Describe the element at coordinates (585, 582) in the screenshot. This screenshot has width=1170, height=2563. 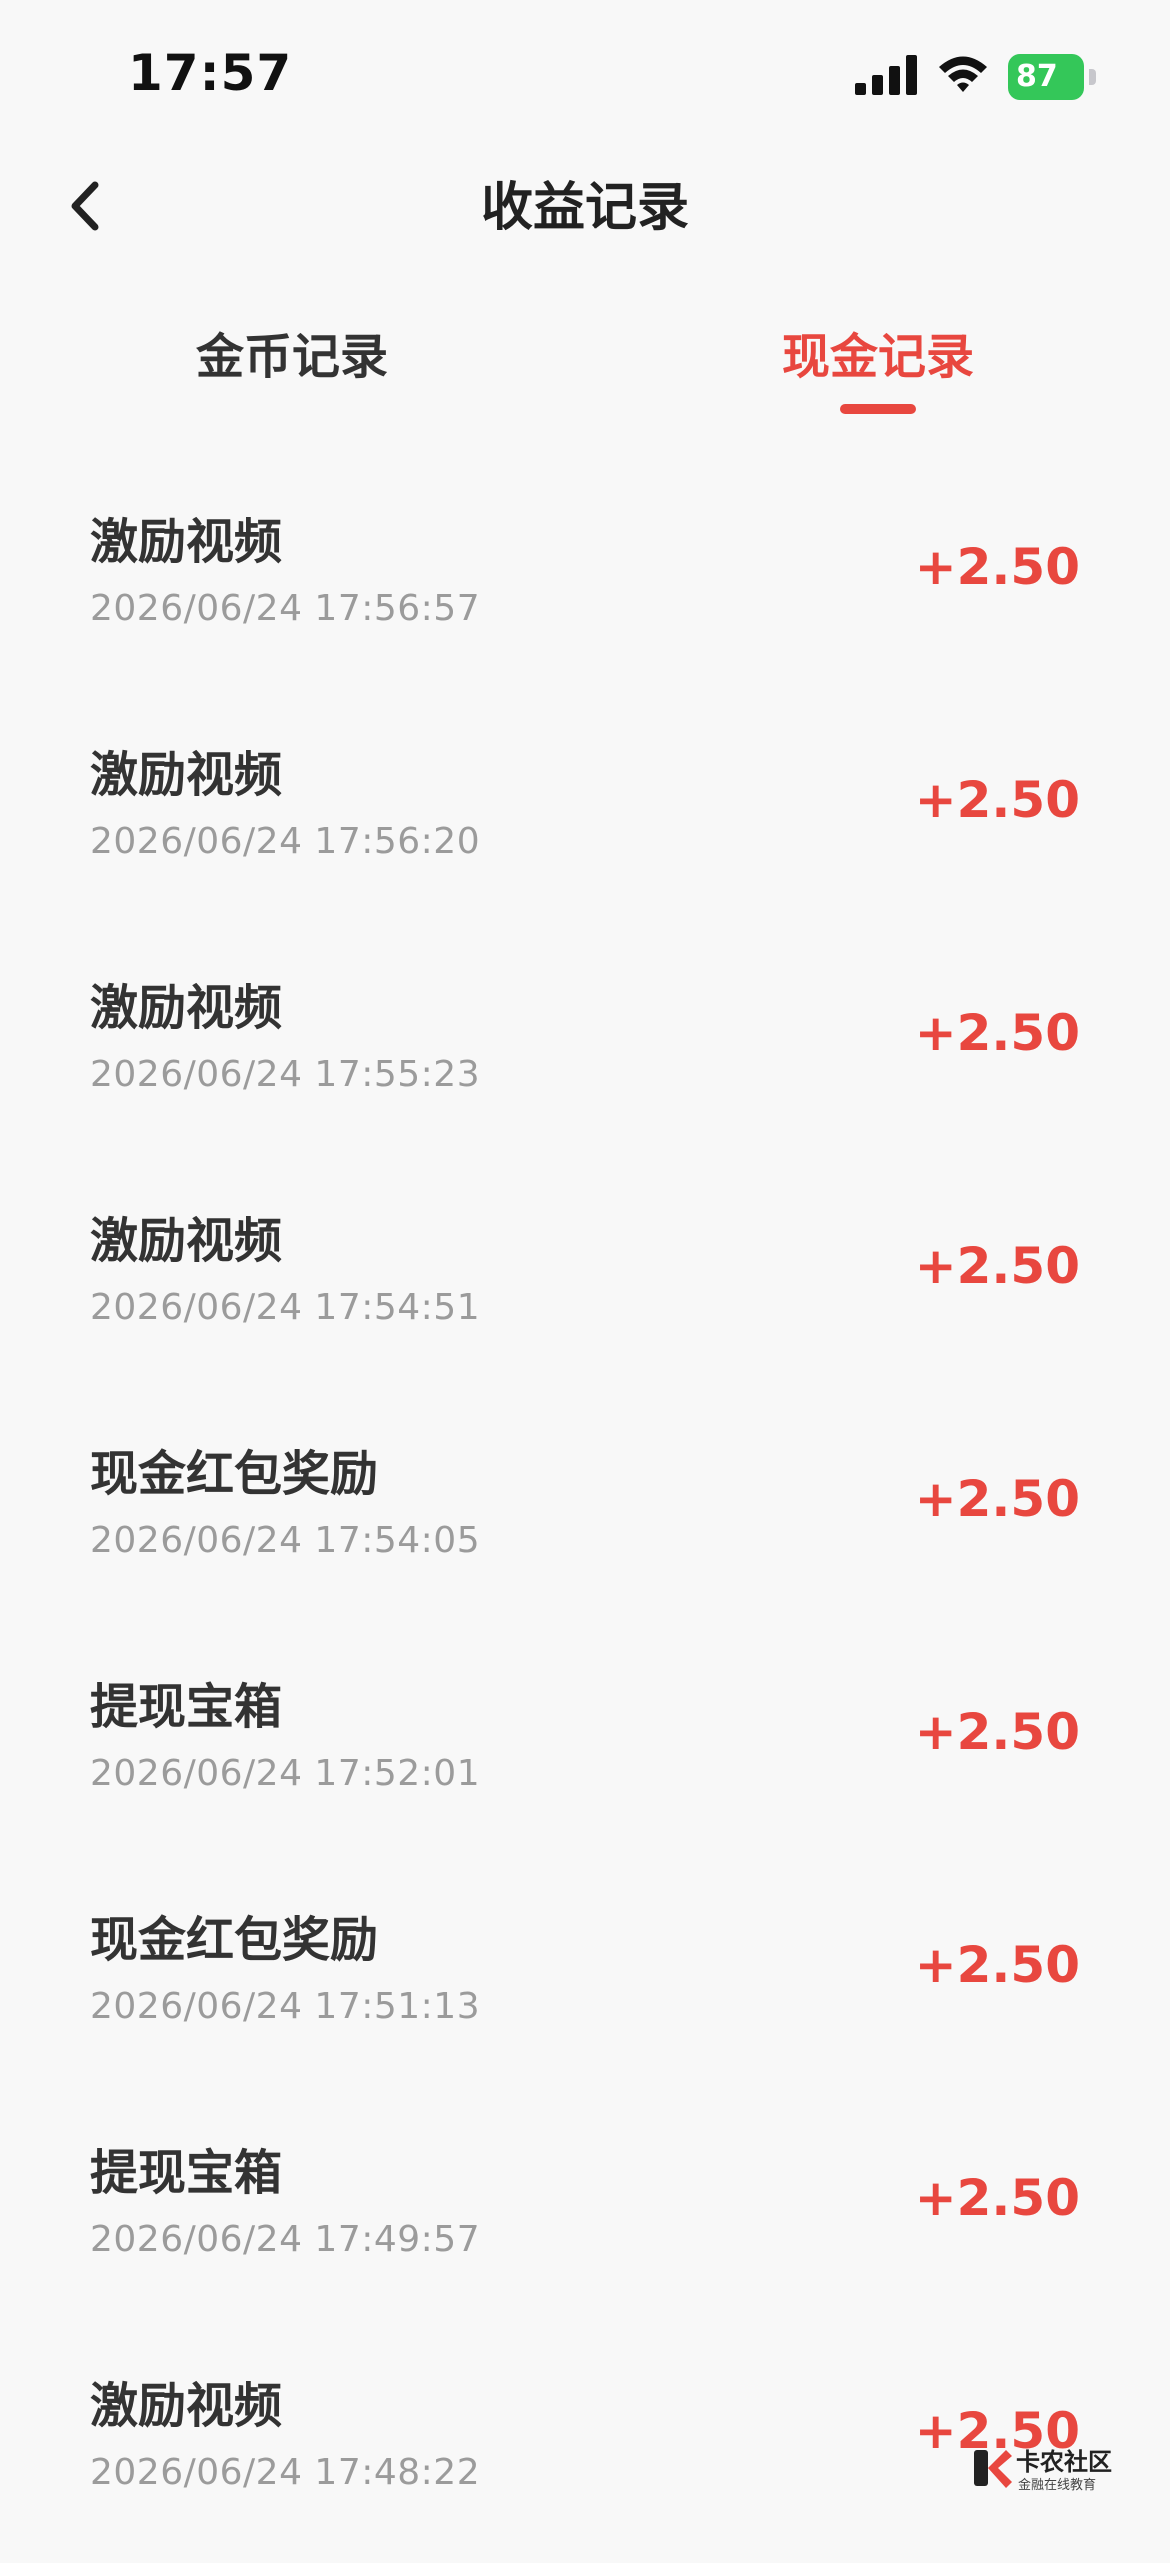
I see `list-item: 激励视频 2026/06/24 17:56:57 +2.50` at that location.